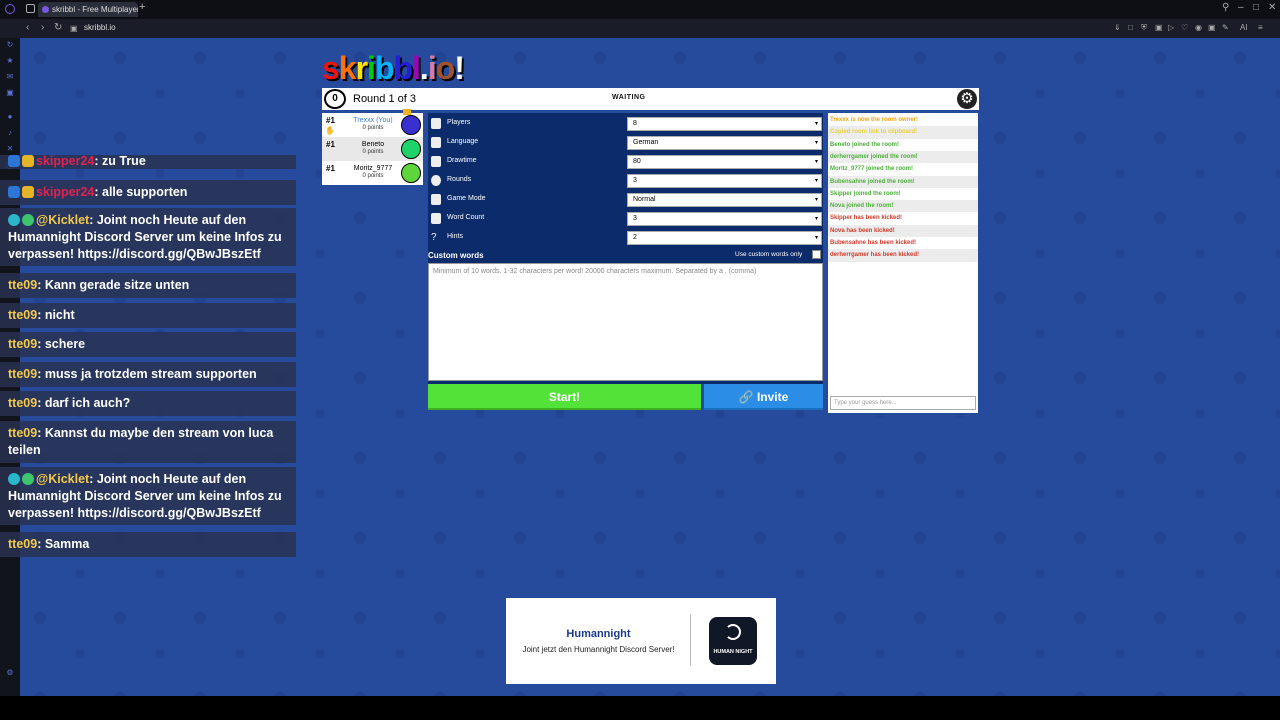 The height and width of the screenshot is (720, 1280). Describe the element at coordinates (10, 149) in the screenshot. I see `sidebar-x-icon: ✕` at that location.